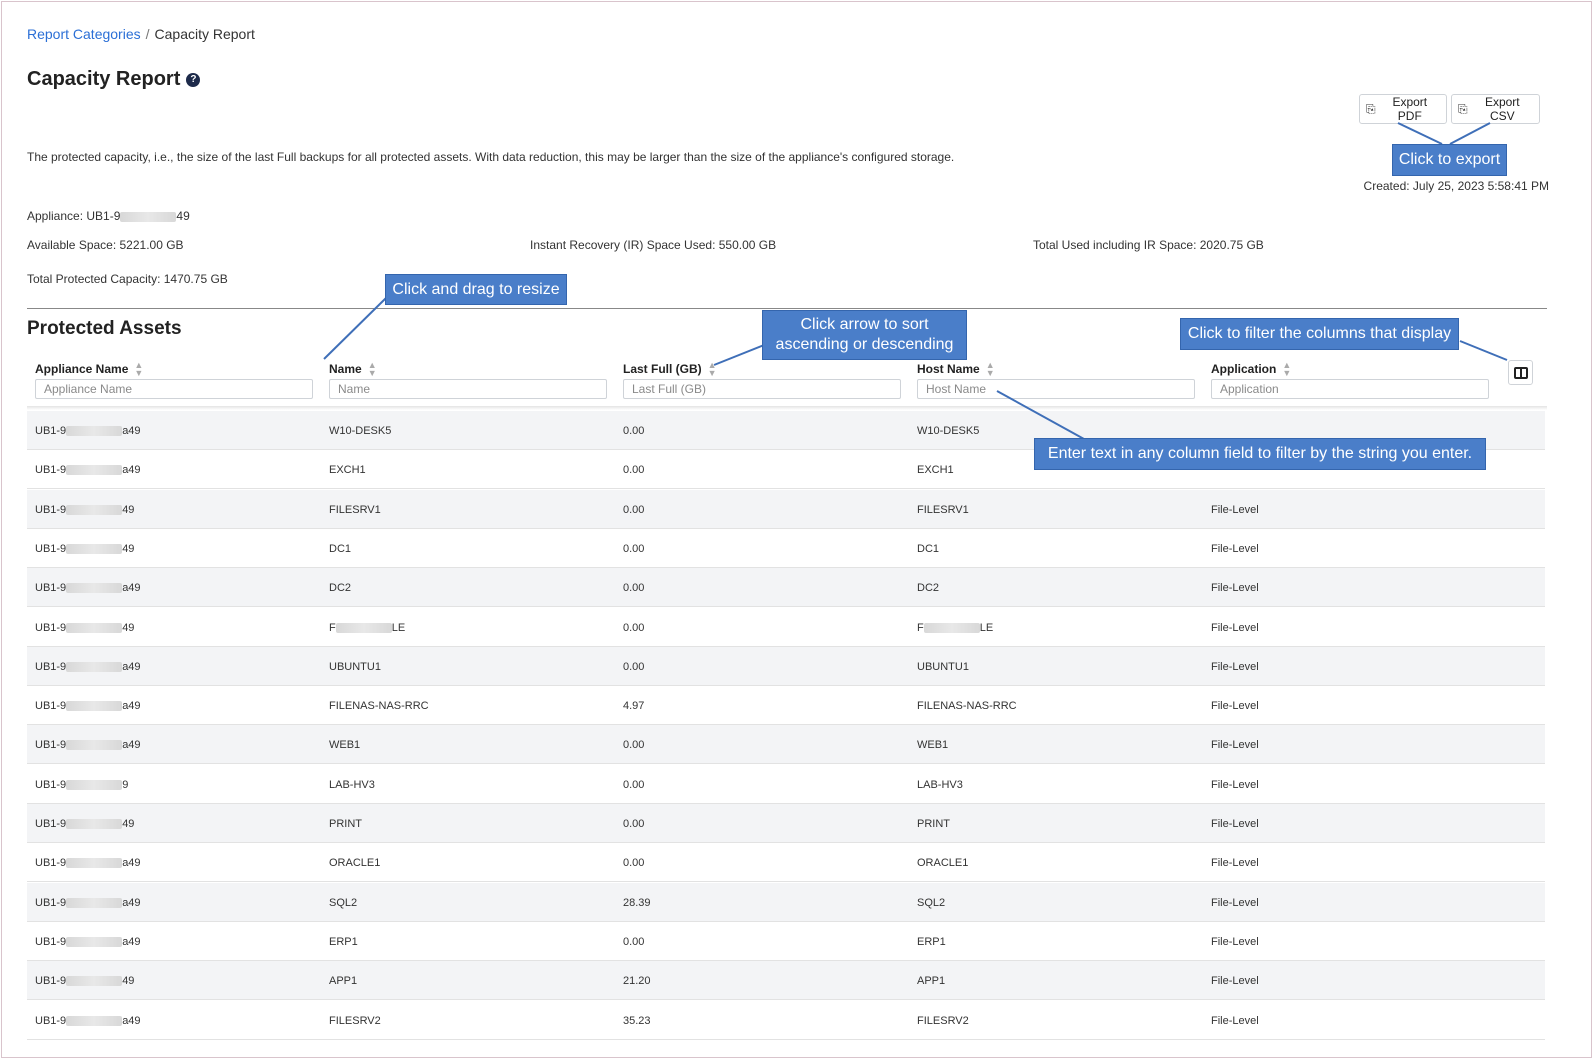 The width and height of the screenshot is (1594, 1059). I want to click on breadcrumb-link-report-categories: Report Categories, so click(84, 34).